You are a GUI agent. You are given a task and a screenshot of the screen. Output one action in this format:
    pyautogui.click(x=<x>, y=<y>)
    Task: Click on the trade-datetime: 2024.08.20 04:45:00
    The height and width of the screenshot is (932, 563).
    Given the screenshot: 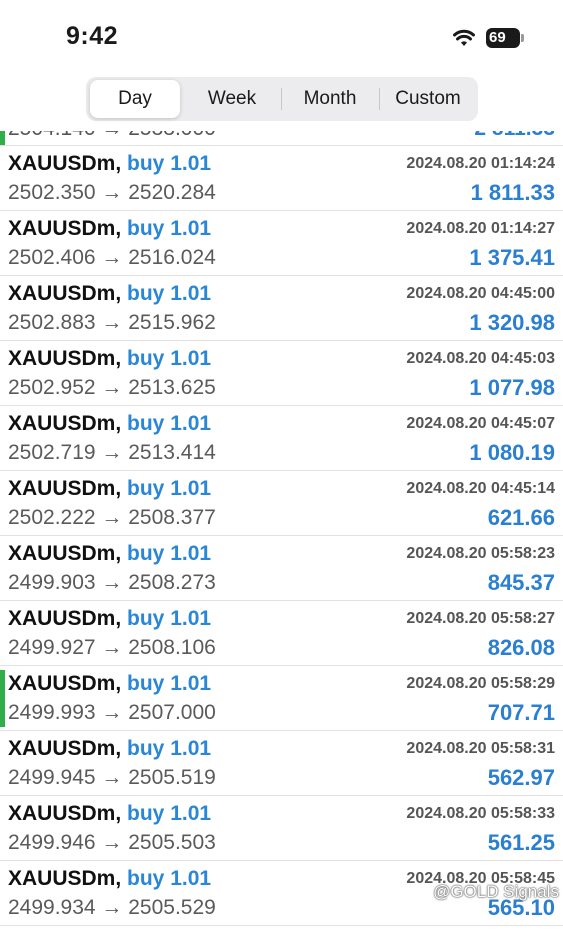 What is the action you would take?
    pyautogui.click(x=480, y=293)
    